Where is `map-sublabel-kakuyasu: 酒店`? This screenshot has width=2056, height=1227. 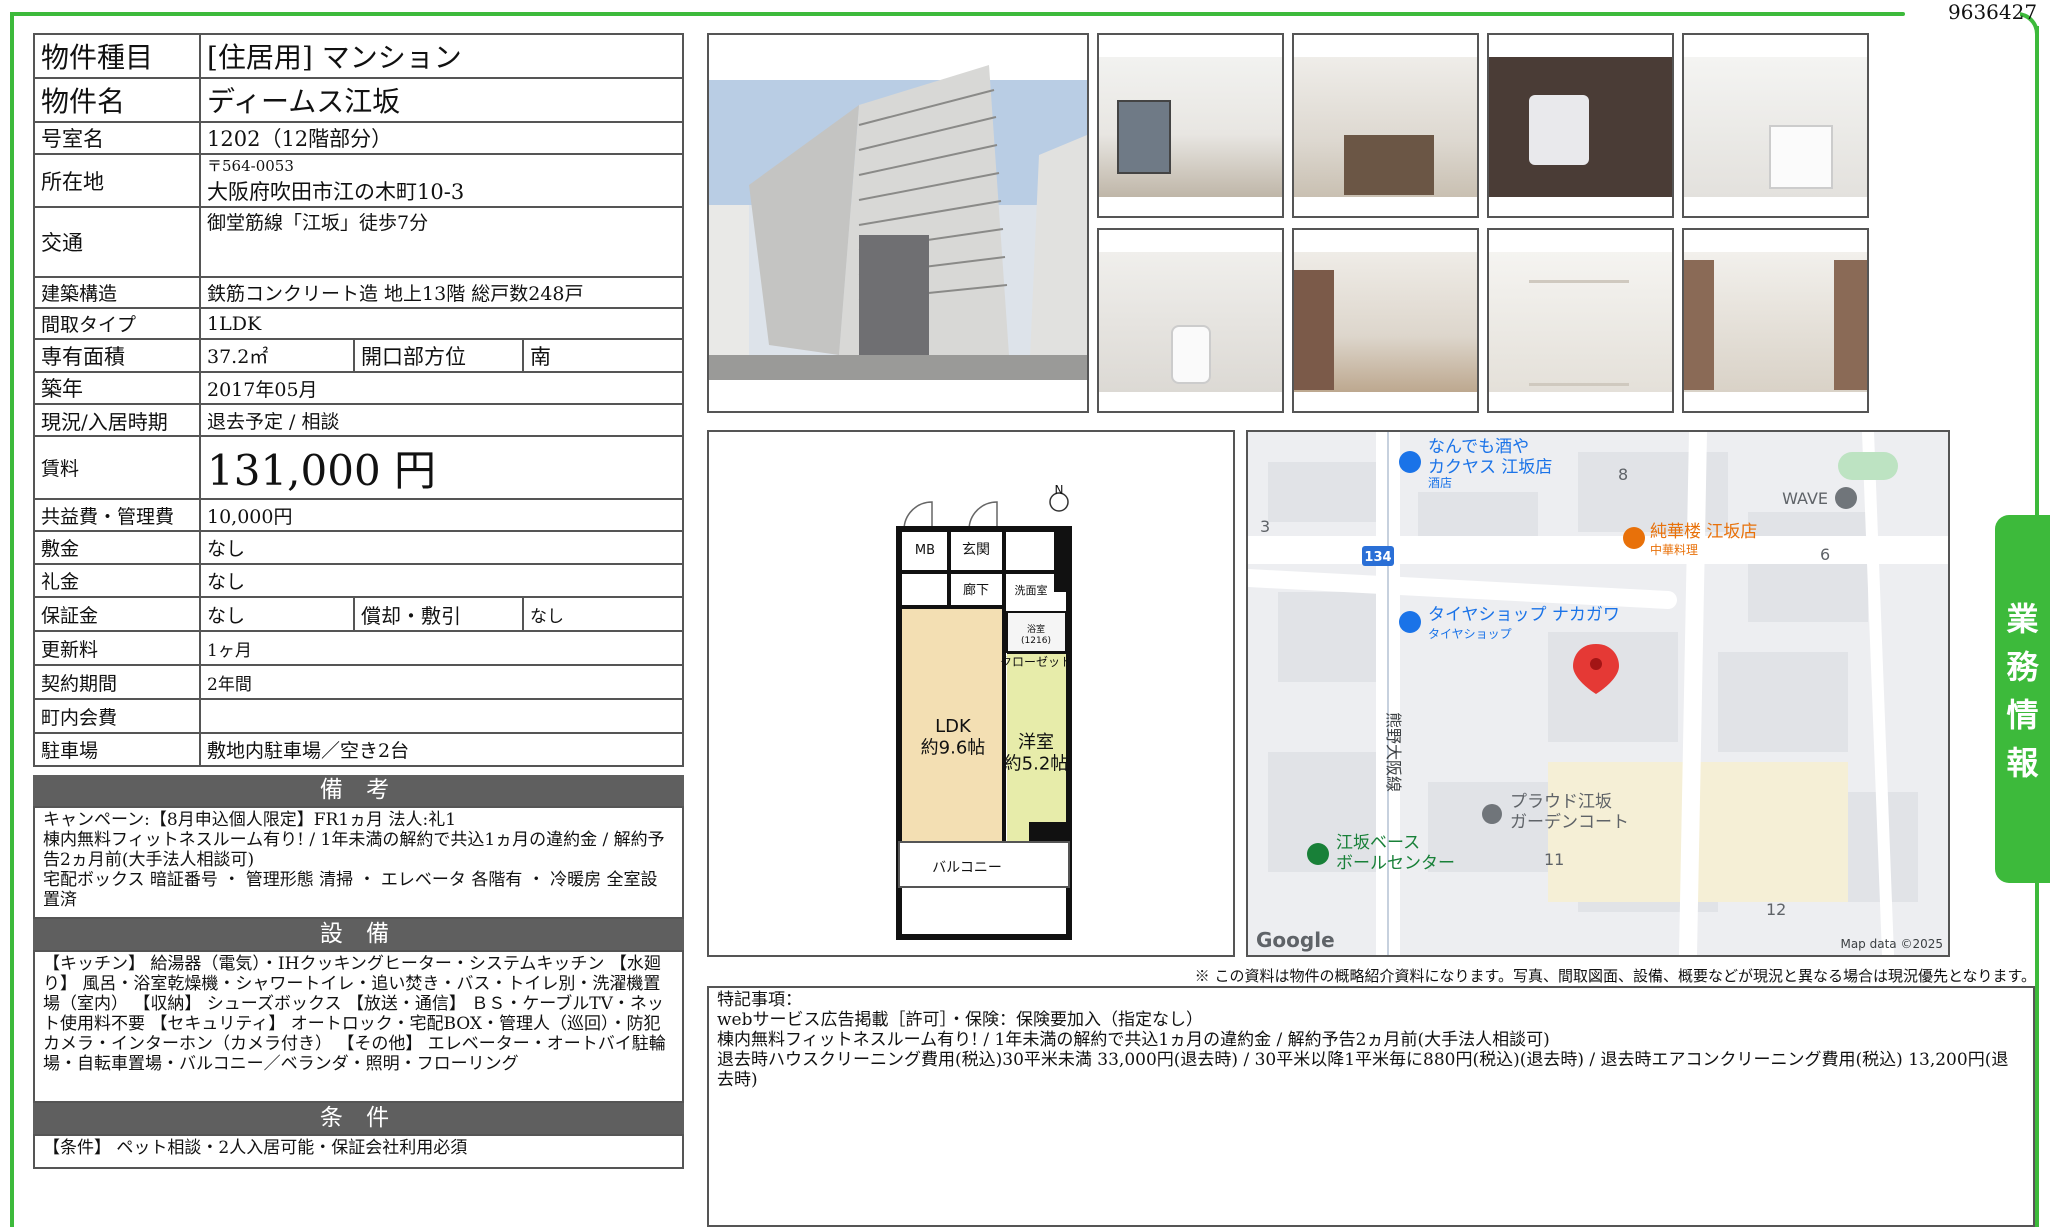 map-sublabel-kakuyasu: 酒店 is located at coordinates (1440, 483).